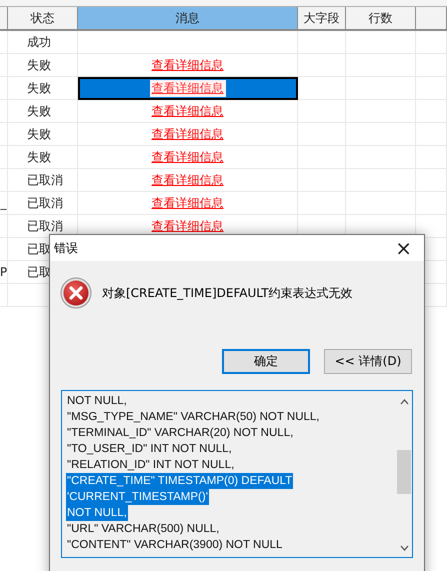 This screenshot has height=571, width=447. Describe the element at coordinates (404, 548) in the screenshot. I see `scroll-down-icon` at that location.